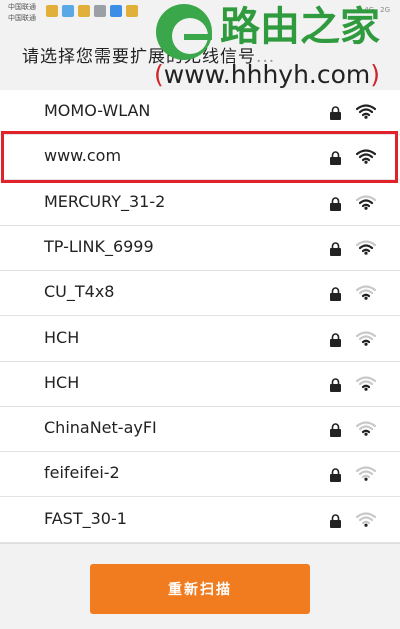  Describe the element at coordinates (377, 10) in the screenshot. I see `signal-indicators: 4G 2G` at that location.